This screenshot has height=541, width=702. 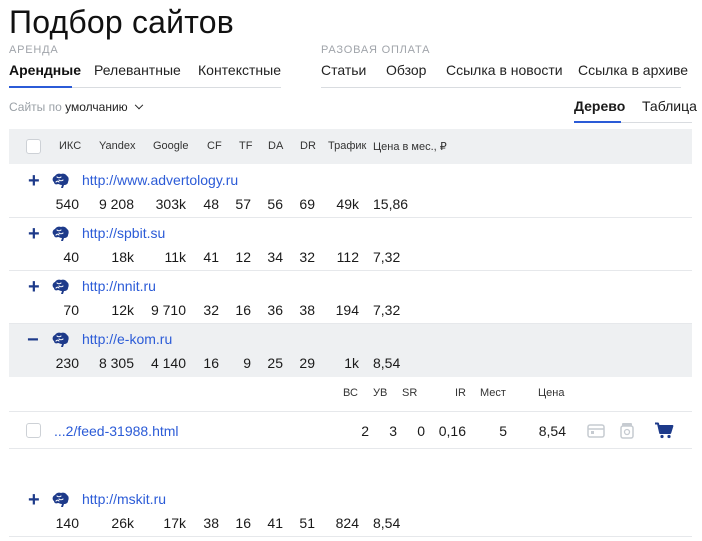 I want to click on site-url-link: http://nnit.ru, so click(x=119, y=286).